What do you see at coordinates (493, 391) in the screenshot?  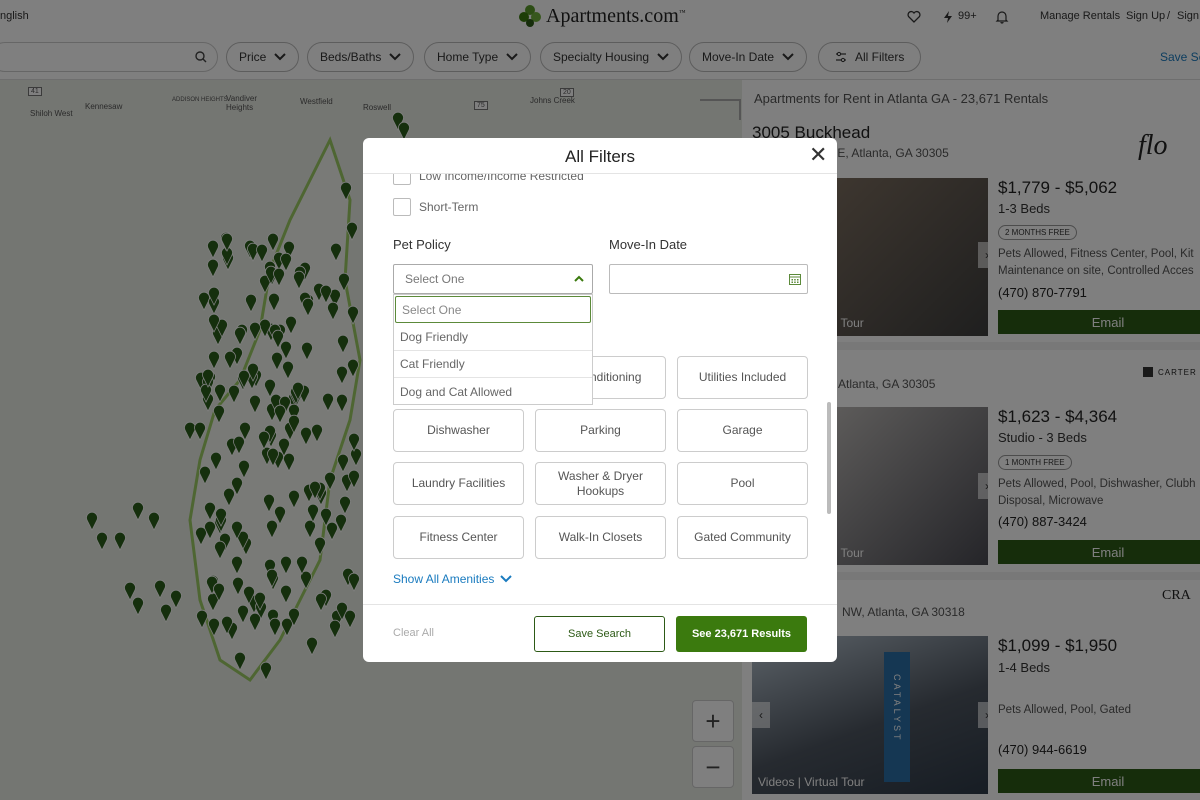 I see `pet-option-dog-and-cat: Dog and Cat Allowed` at bounding box center [493, 391].